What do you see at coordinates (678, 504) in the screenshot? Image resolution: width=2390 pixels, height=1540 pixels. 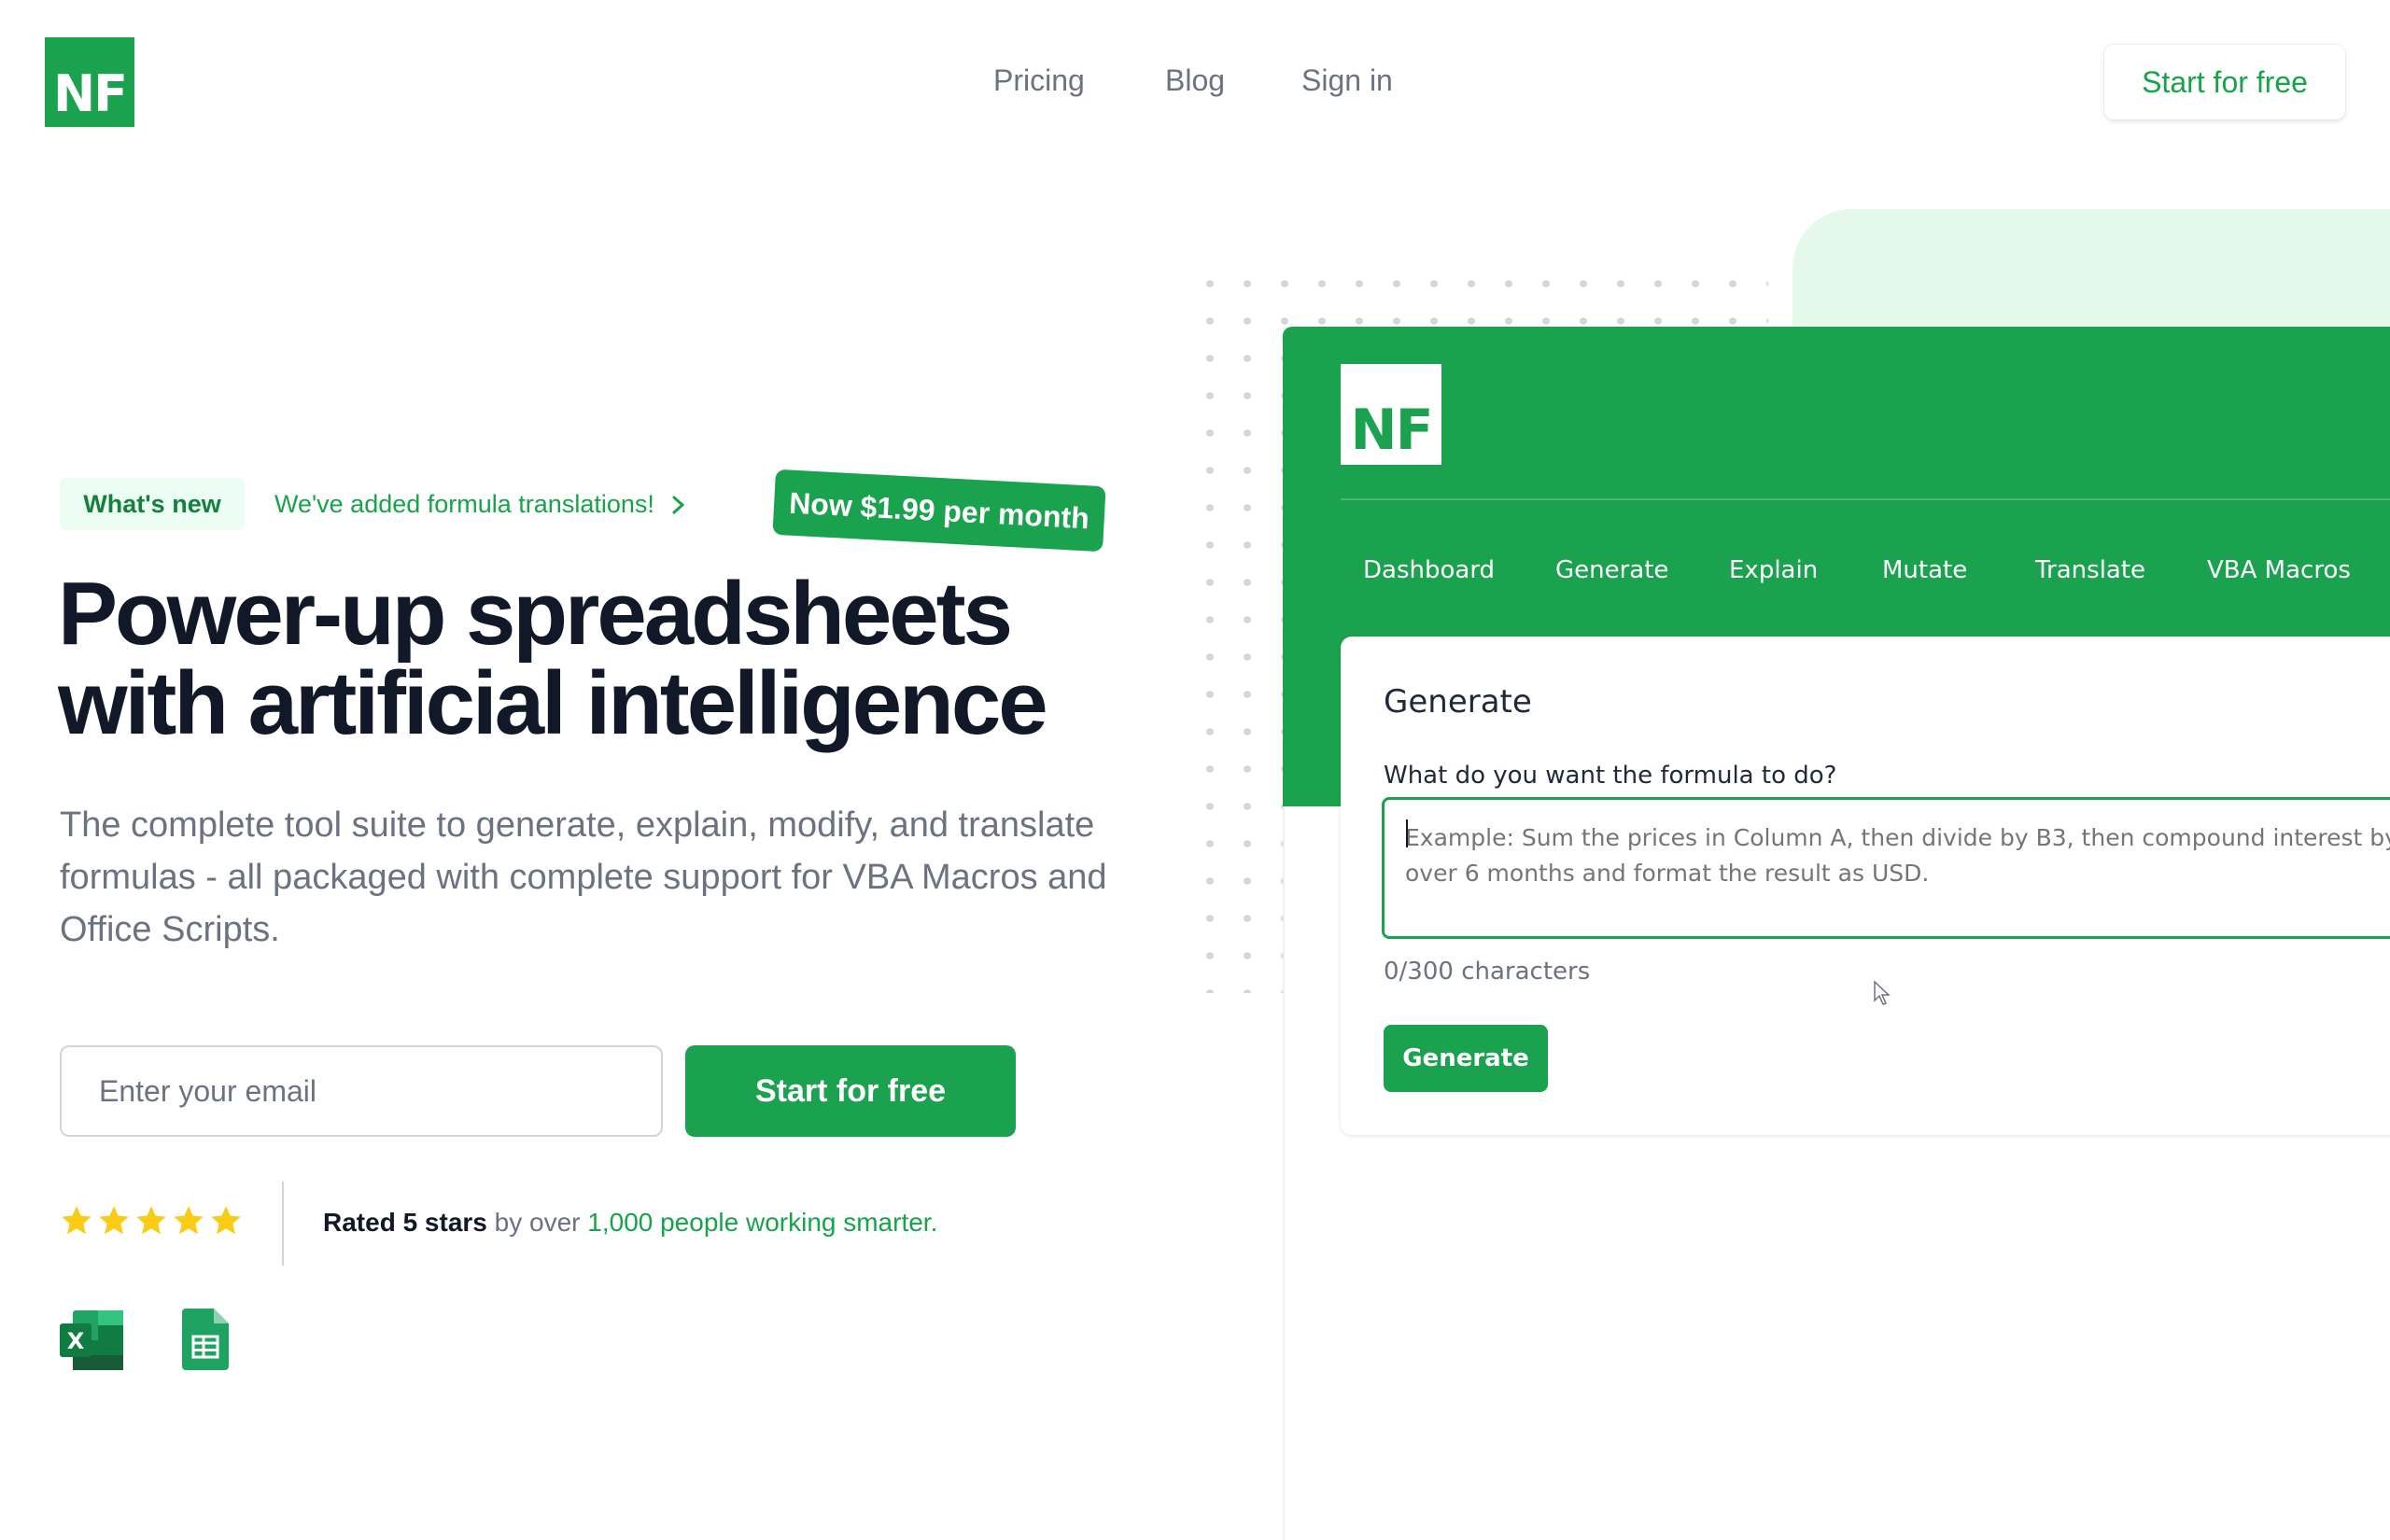 I see `chevron-right-icon` at bounding box center [678, 504].